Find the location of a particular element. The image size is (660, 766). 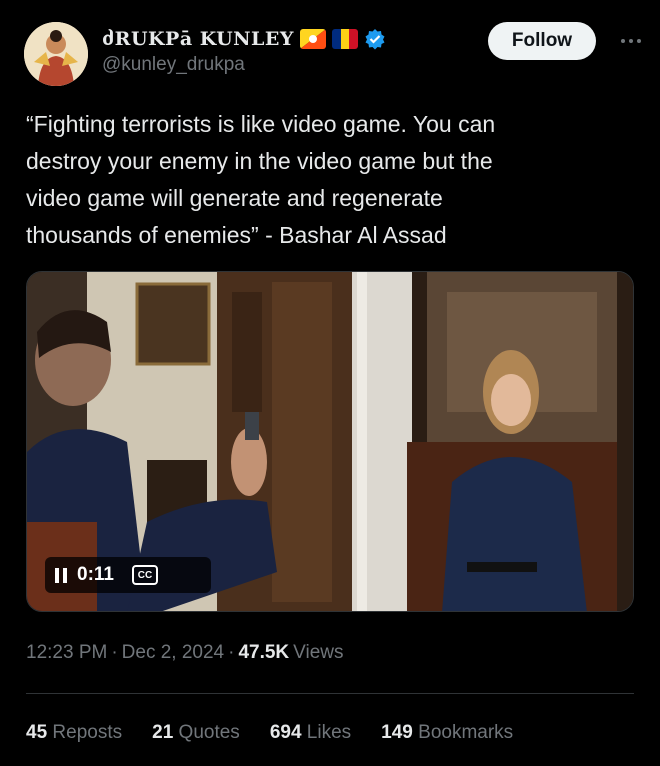

reposts-count: 45 is located at coordinates (37, 732).